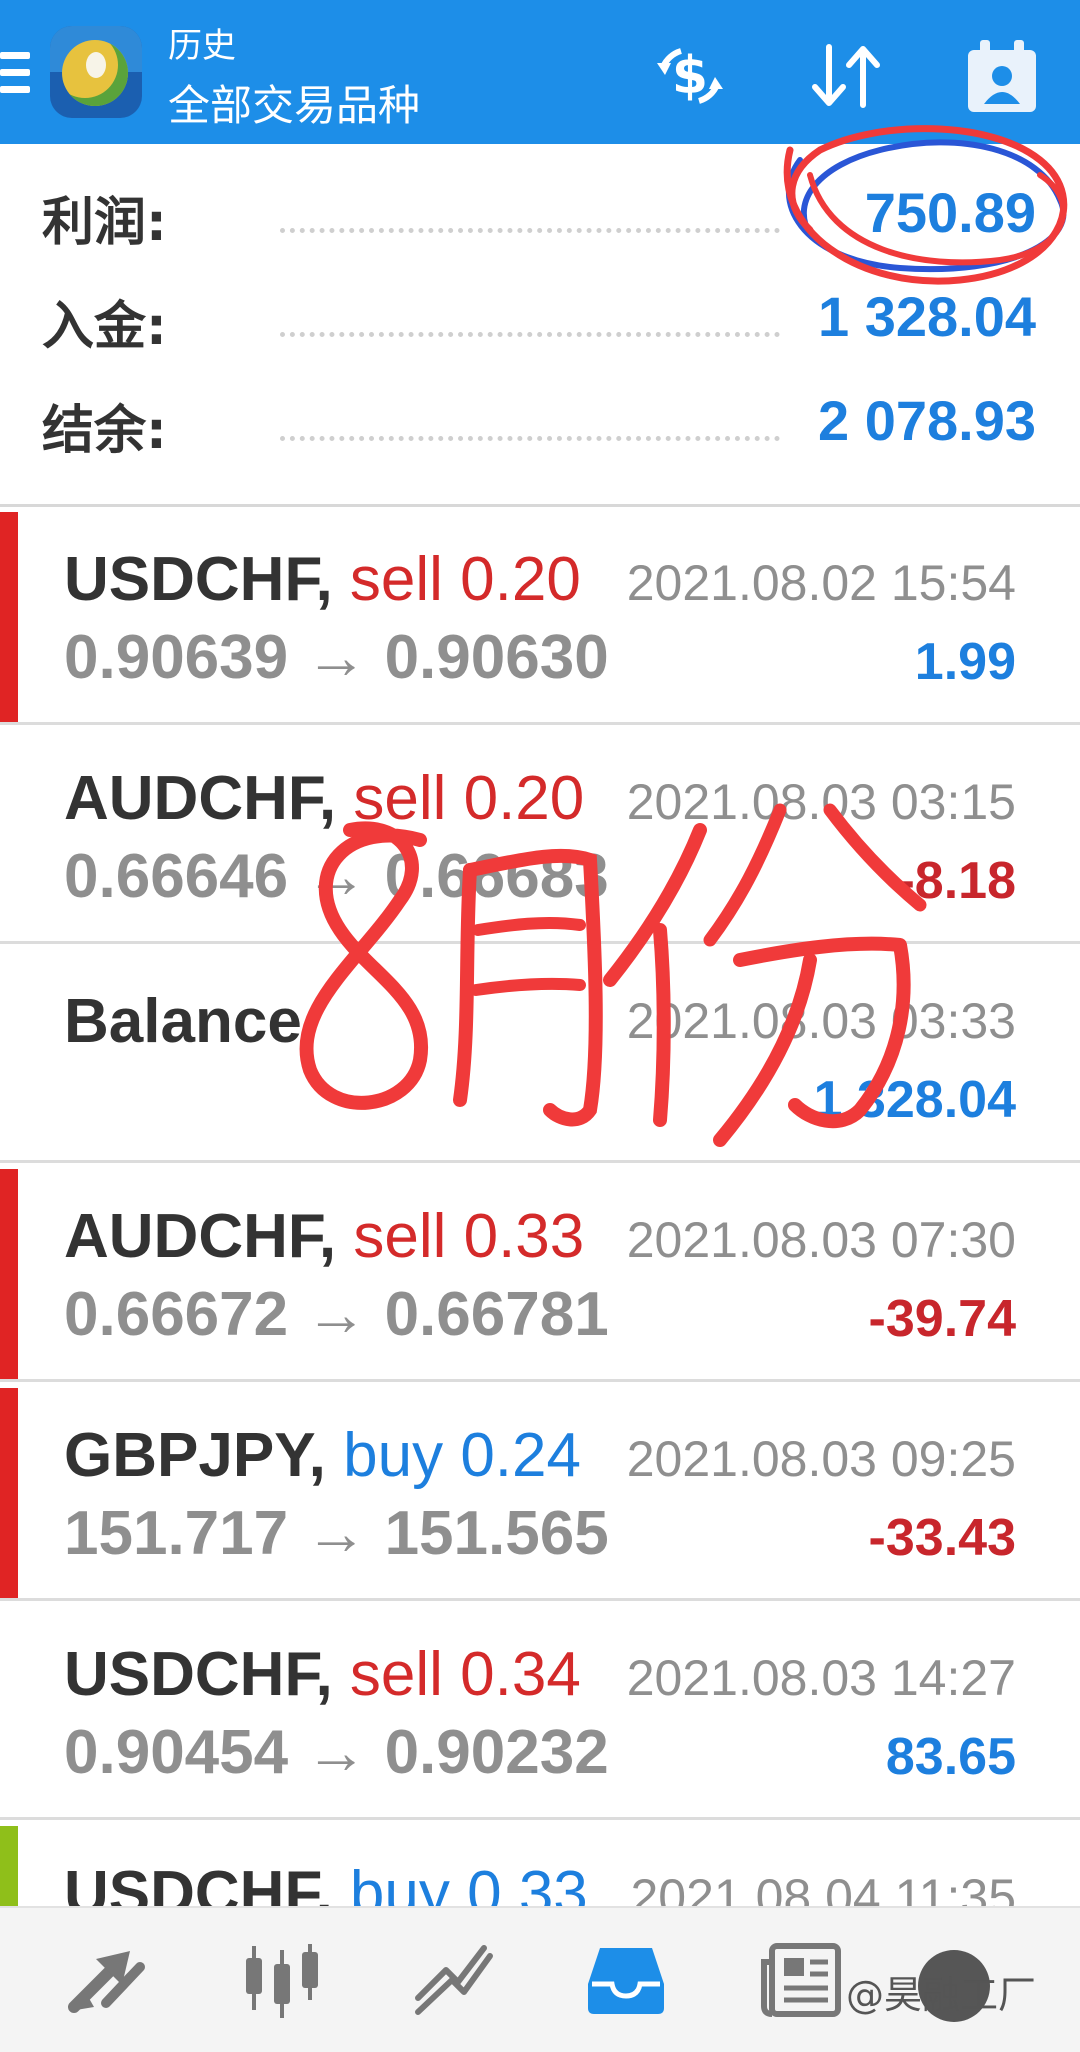  Describe the element at coordinates (336, 1533) in the screenshot. I see `trade-prices: 151.717 → 151.565` at that location.